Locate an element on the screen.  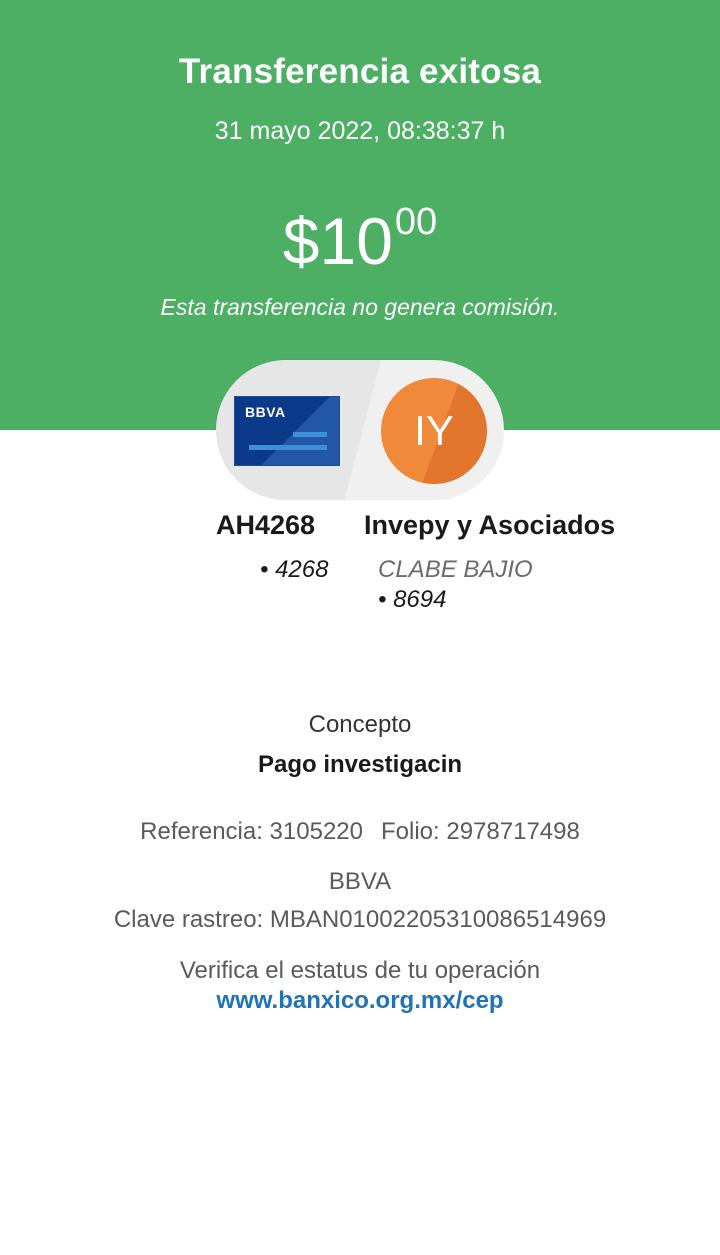
commission-note: Esta transferencia no genera comisión. is located at coordinates (360, 307).